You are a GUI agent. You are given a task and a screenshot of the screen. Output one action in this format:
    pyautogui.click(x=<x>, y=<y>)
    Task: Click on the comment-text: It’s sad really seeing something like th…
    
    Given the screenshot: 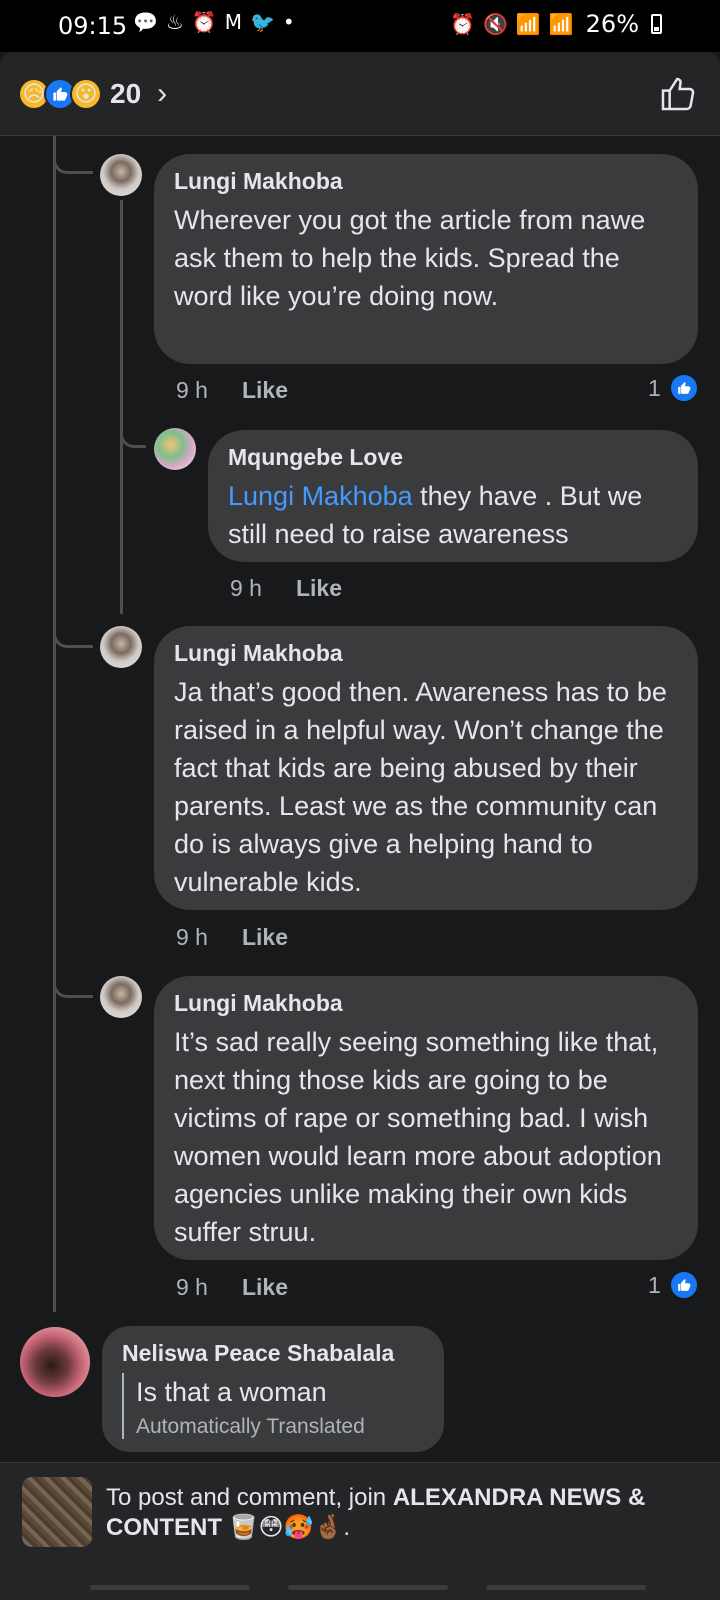 What is the action you would take?
    pyautogui.click(x=418, y=1137)
    